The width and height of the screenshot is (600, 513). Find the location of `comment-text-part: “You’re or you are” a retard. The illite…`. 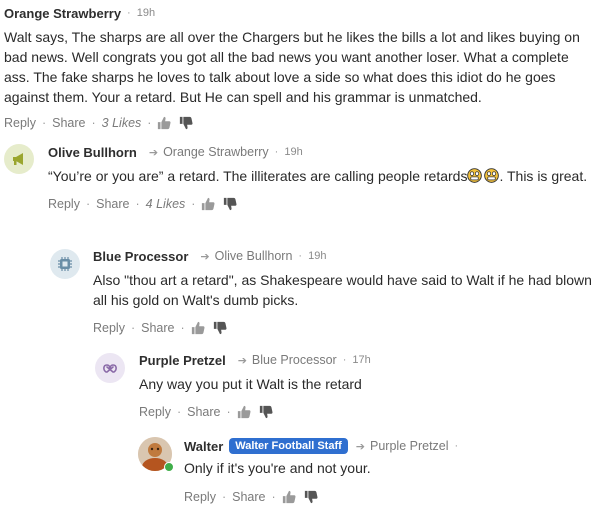

comment-text-part: “You’re or you are” a retard. The illite… is located at coordinates (258, 176).